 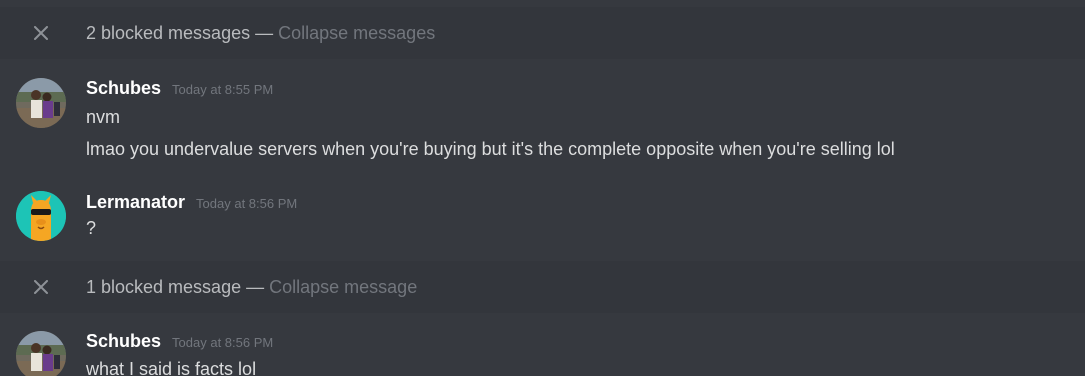 I want to click on llama-sunglasses-icon, so click(x=41, y=216).